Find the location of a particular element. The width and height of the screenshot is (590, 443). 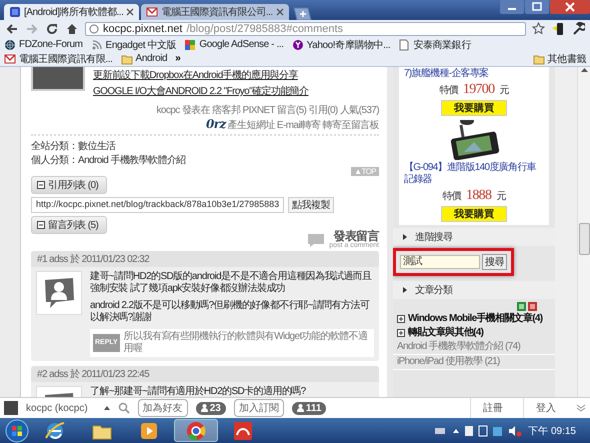

clock: 下午 09:15 is located at coordinates (552, 431).